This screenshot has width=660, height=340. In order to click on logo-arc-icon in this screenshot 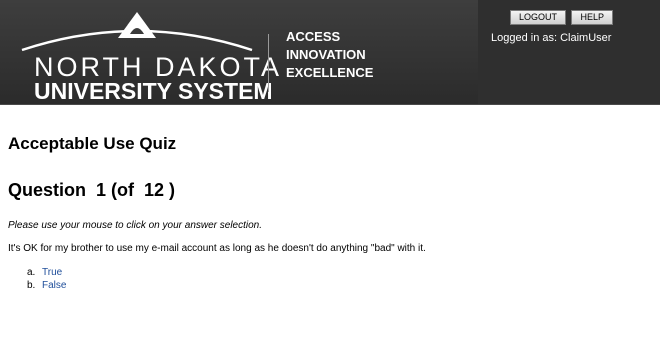, I will do `click(137, 32)`.